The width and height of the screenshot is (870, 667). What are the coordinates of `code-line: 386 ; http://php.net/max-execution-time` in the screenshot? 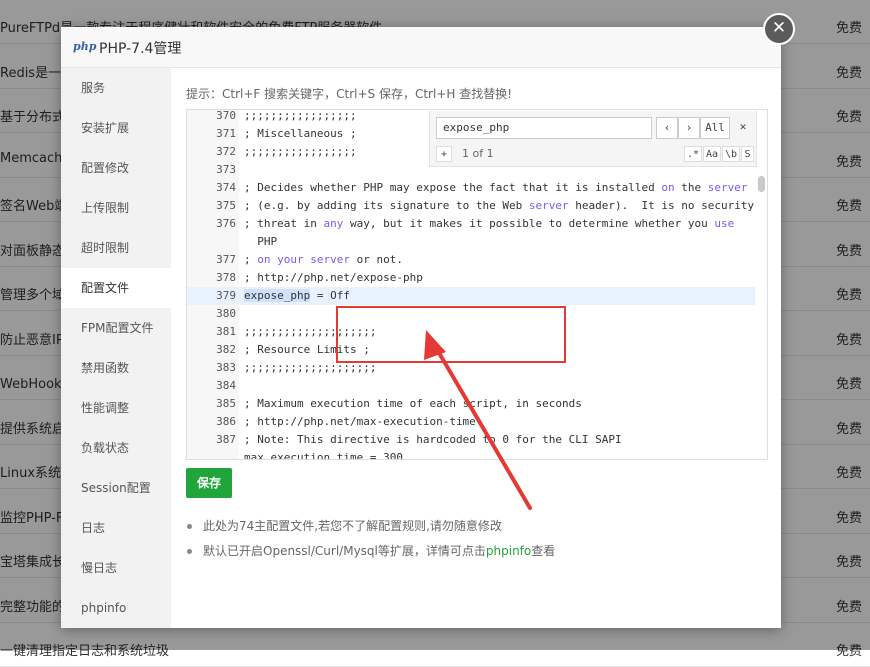 It's located at (471, 422).